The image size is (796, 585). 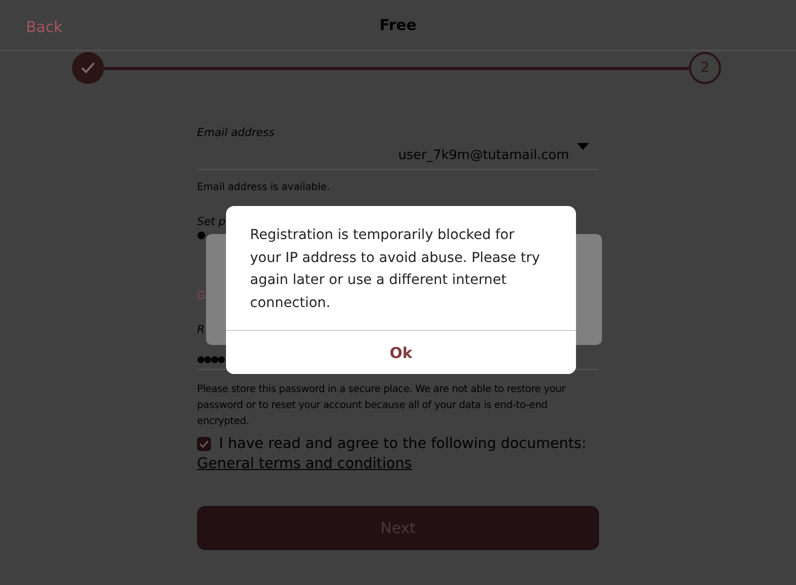 What do you see at coordinates (401, 352) in the screenshot?
I see `ok-button: Ok` at bounding box center [401, 352].